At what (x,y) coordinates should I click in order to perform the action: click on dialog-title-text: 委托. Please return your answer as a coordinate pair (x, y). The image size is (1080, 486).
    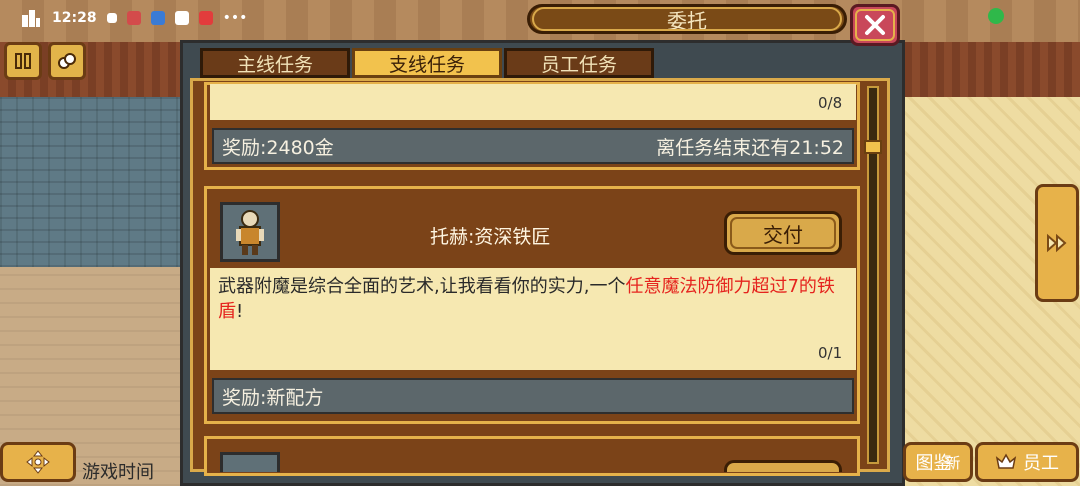
    Looking at the image, I should click on (687, 20).